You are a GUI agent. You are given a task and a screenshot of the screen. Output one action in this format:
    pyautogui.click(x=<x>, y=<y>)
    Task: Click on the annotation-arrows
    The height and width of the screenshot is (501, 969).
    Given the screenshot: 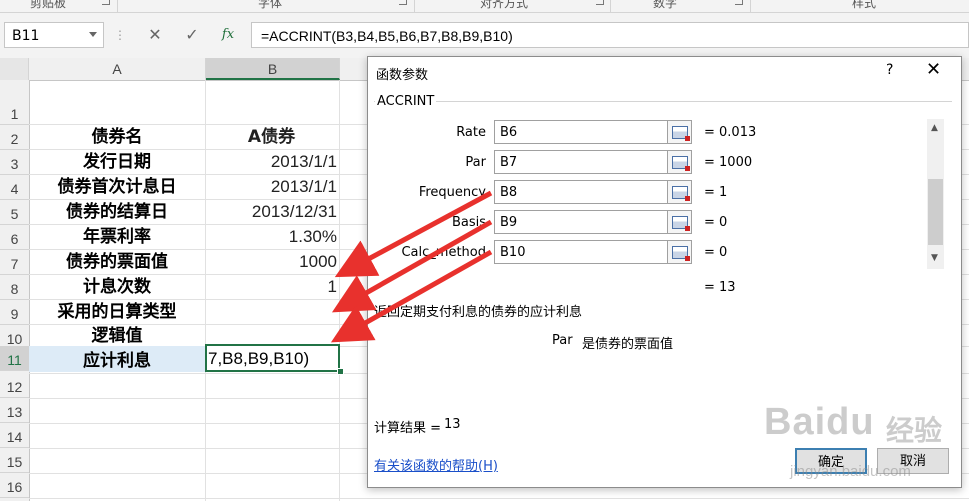 What is the action you would take?
    pyautogui.click(x=411, y=266)
    